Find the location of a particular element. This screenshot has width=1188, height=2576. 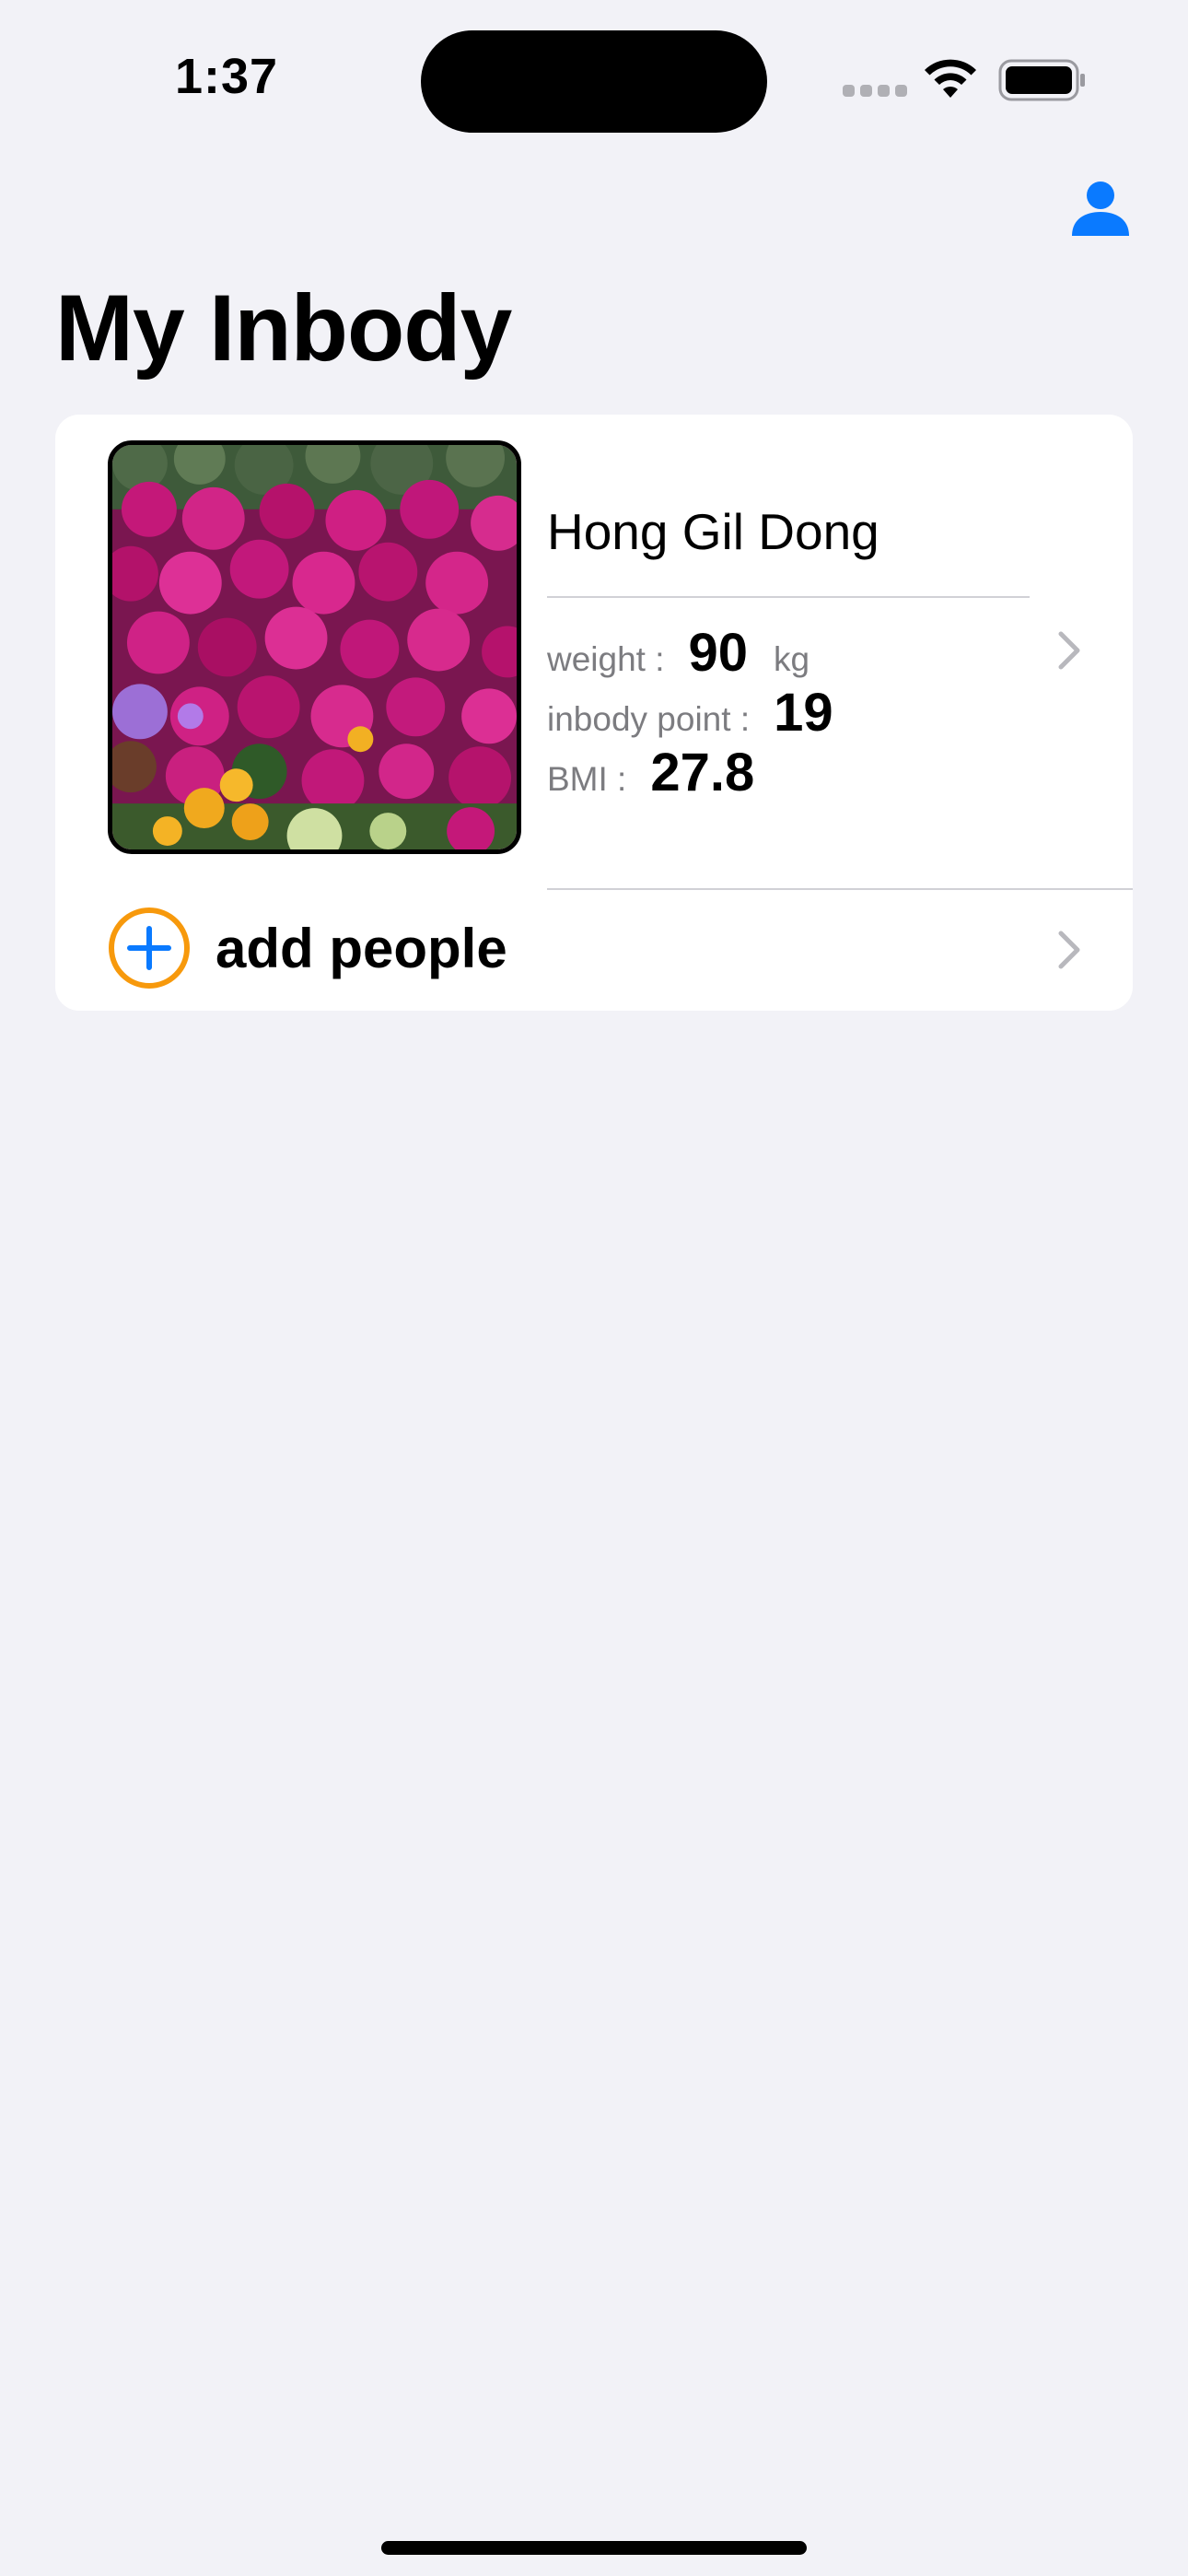

bmi-label: BMI : is located at coordinates (587, 779).